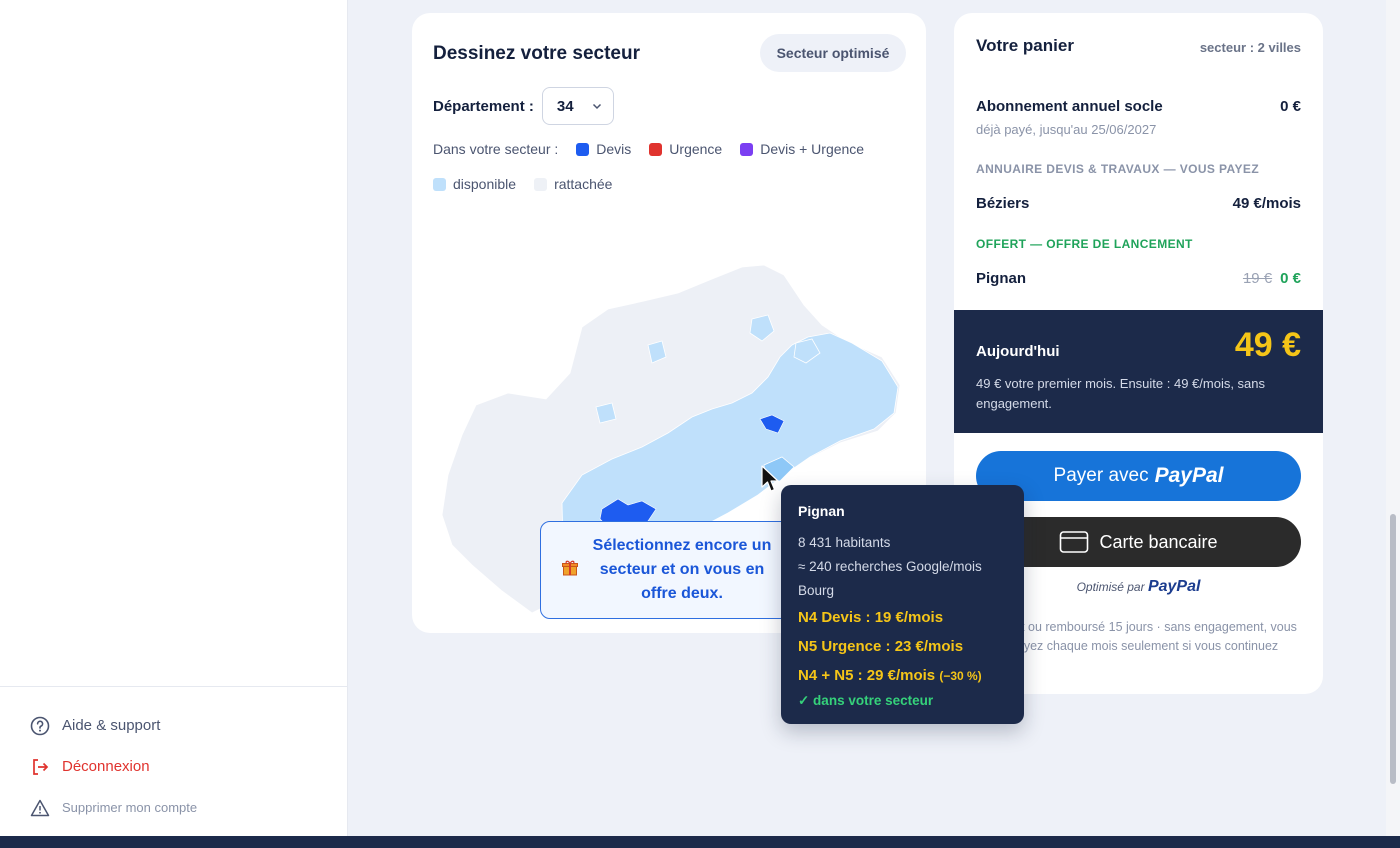 The height and width of the screenshot is (848, 1400). Describe the element at coordinates (1025, 45) in the screenshot. I see `cart-title: Votre panier` at that location.